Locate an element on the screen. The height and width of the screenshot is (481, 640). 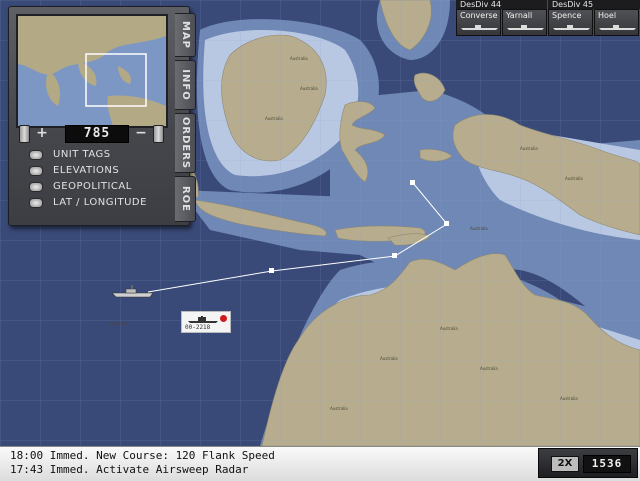
layer-label: GEOPOLITICAL is located at coordinates (92, 186).